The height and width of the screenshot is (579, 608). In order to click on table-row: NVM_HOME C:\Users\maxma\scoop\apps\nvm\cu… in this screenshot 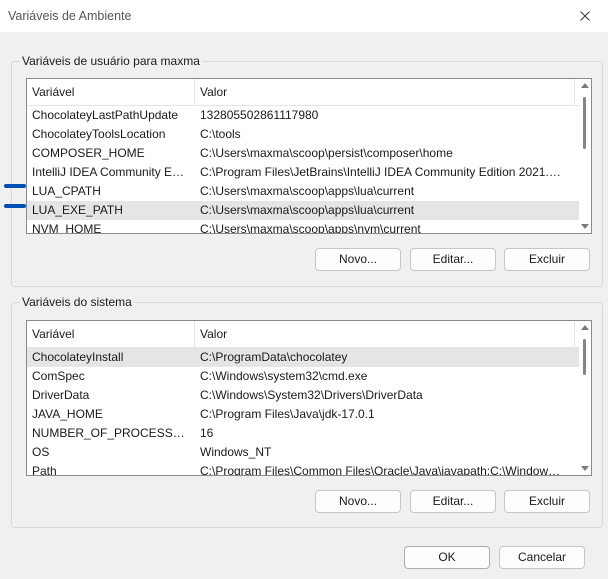, I will do `click(309, 227)`.